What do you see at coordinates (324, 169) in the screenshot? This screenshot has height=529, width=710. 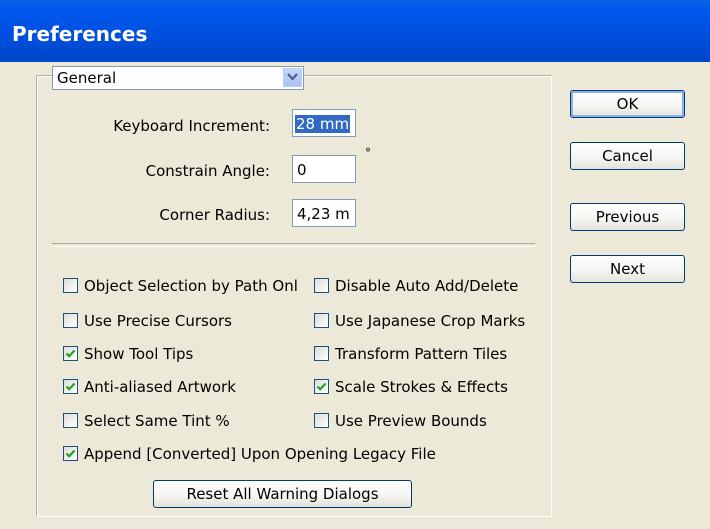 I see `constrain-angle-input: 0` at bounding box center [324, 169].